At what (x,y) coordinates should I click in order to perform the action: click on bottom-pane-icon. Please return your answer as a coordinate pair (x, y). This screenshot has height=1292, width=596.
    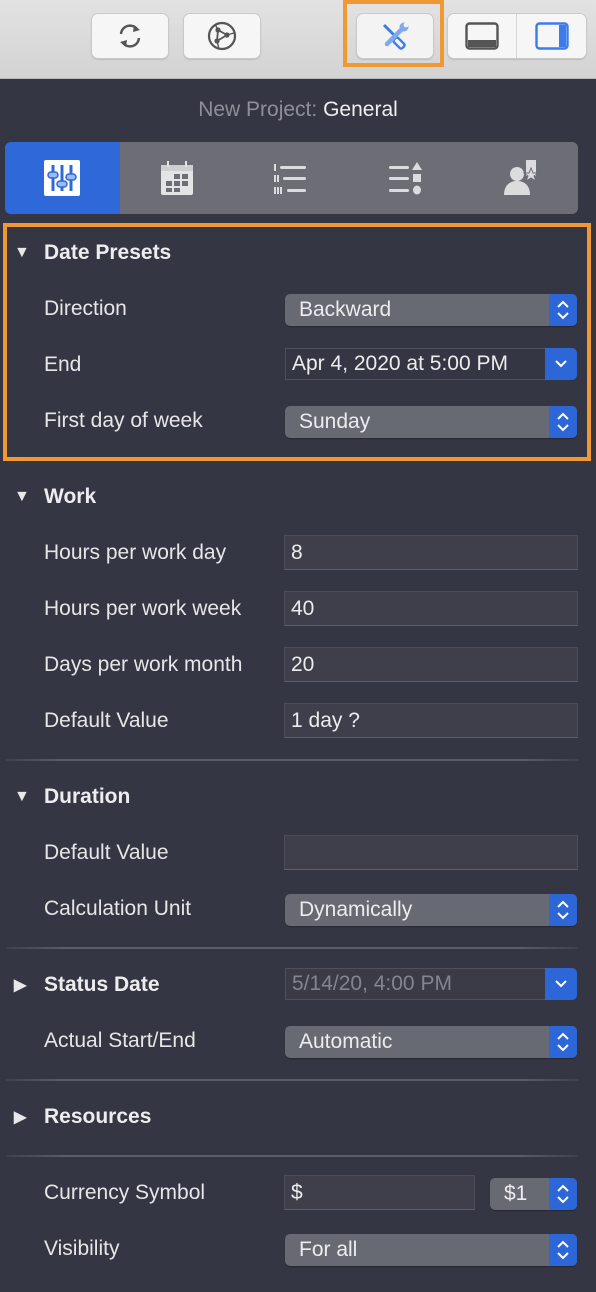
    Looking at the image, I should click on (482, 36).